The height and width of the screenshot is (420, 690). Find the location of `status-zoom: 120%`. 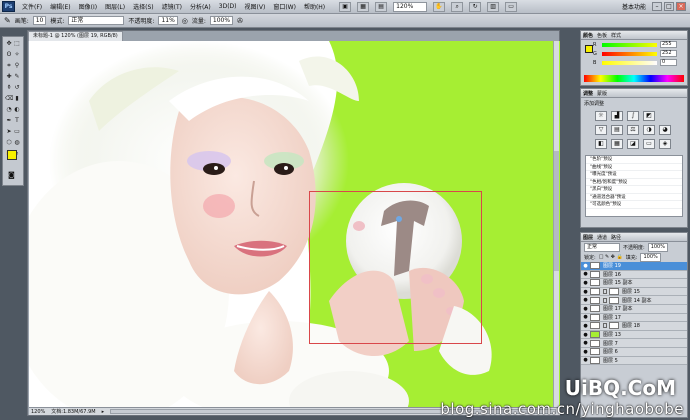

status-zoom: 120% is located at coordinates (38, 412).